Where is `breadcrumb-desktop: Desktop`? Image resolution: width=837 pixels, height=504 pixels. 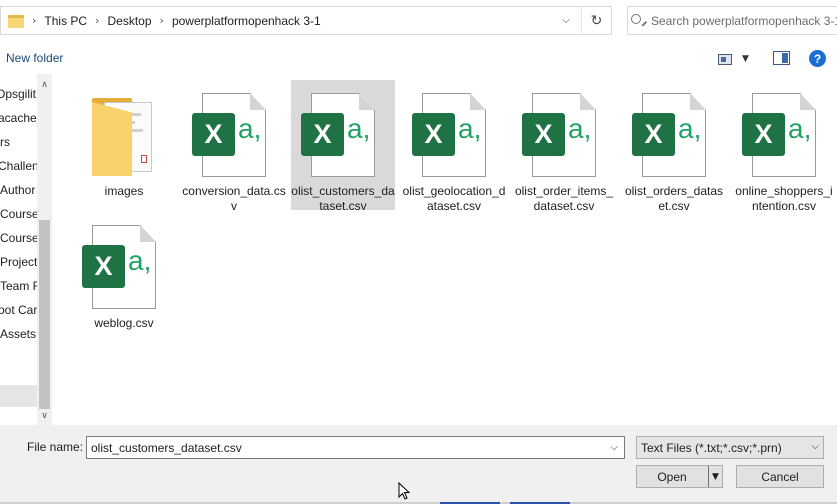
breadcrumb-desktop: Desktop is located at coordinates (130, 21).